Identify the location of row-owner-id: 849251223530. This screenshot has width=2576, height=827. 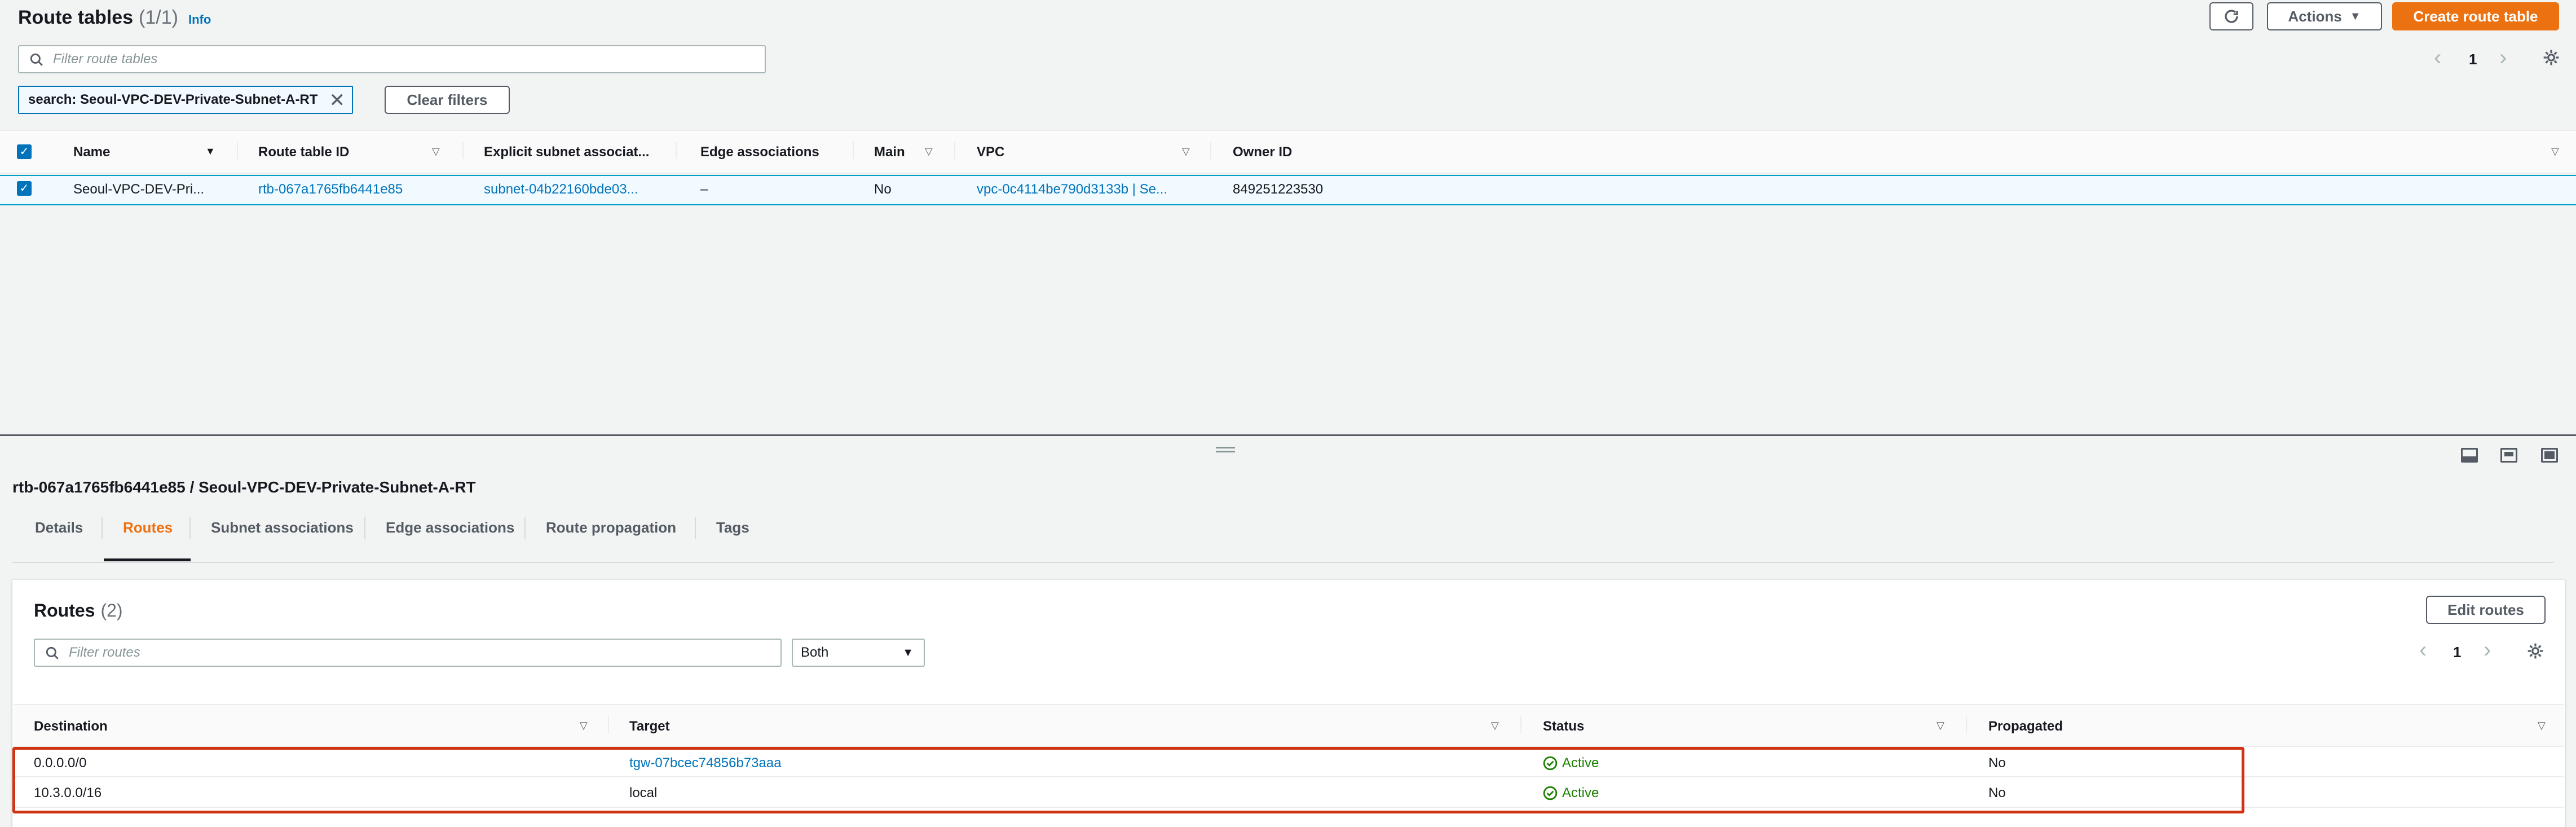
(1278, 189).